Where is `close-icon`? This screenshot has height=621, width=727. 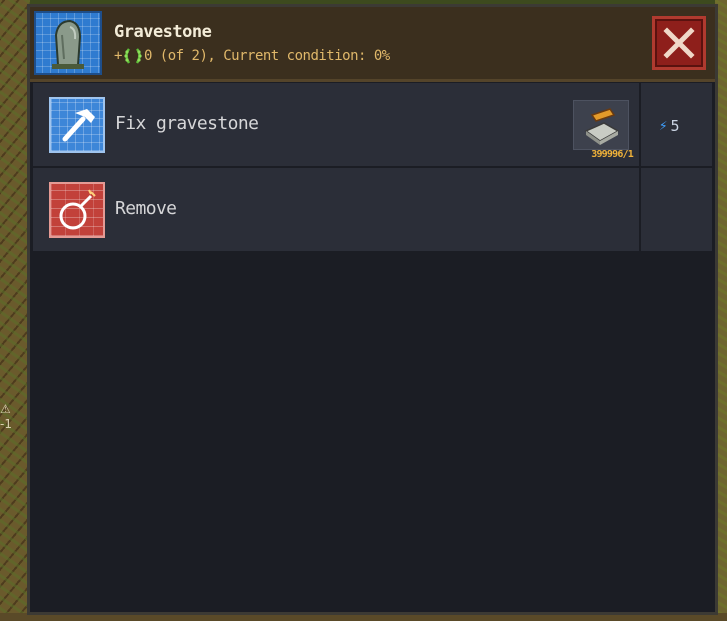
close-icon is located at coordinates (679, 43).